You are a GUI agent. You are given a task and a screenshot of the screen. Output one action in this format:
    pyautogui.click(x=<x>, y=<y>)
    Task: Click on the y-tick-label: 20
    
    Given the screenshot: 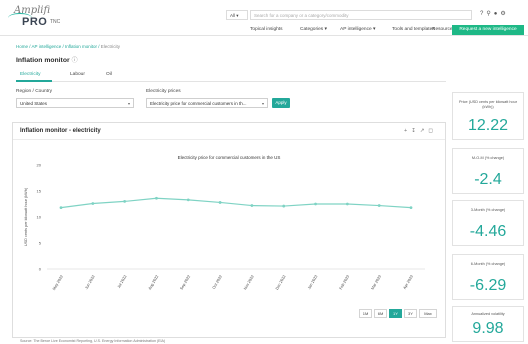 What is the action you would take?
    pyautogui.click(x=39, y=165)
    